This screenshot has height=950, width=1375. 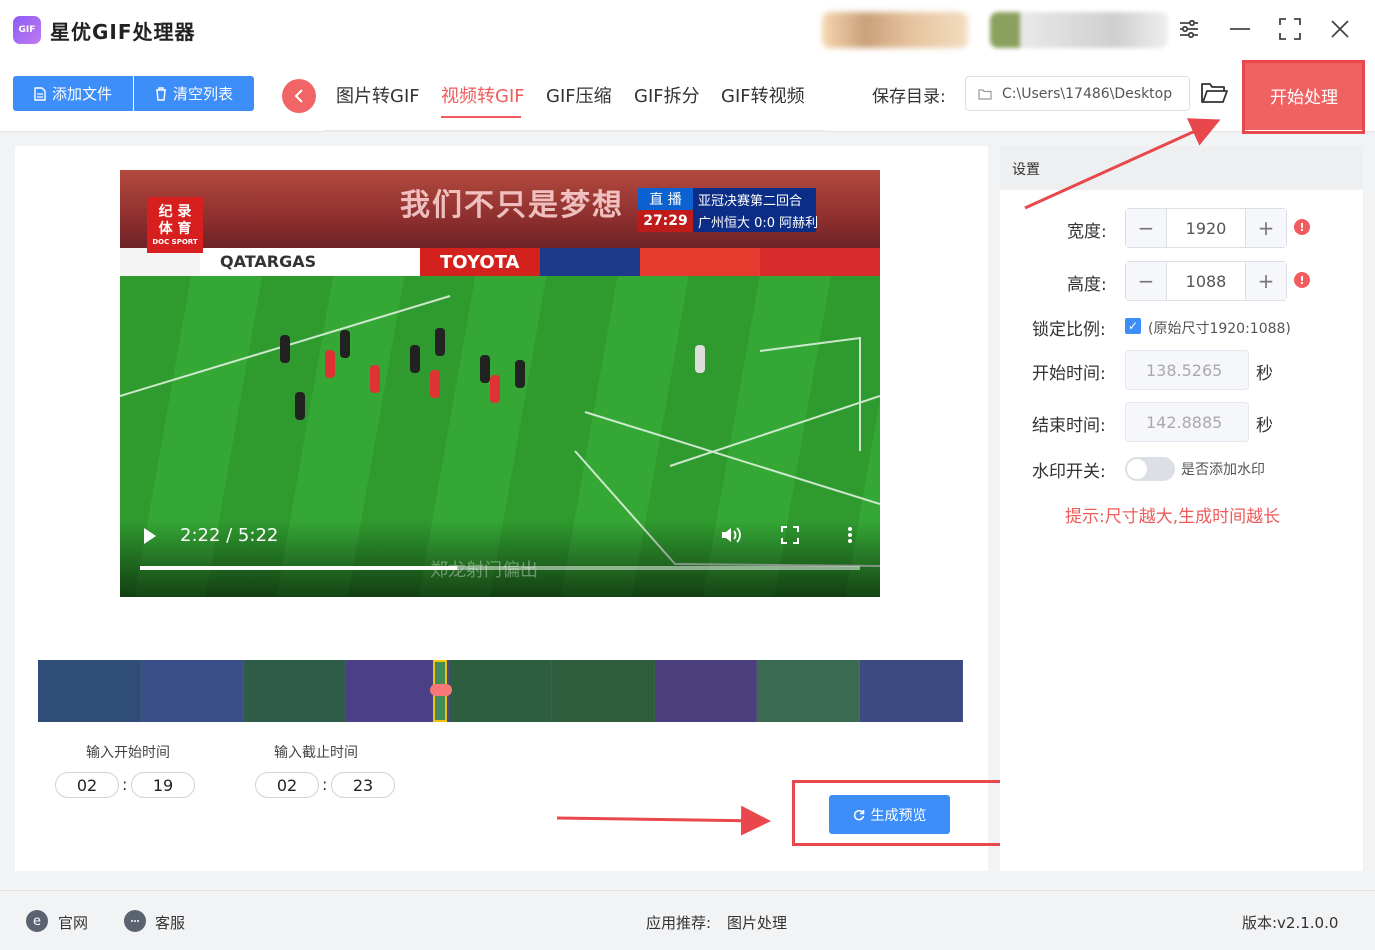 What do you see at coordinates (128, 753) in the screenshot?
I see `start-time-label: 输入开始时间` at bounding box center [128, 753].